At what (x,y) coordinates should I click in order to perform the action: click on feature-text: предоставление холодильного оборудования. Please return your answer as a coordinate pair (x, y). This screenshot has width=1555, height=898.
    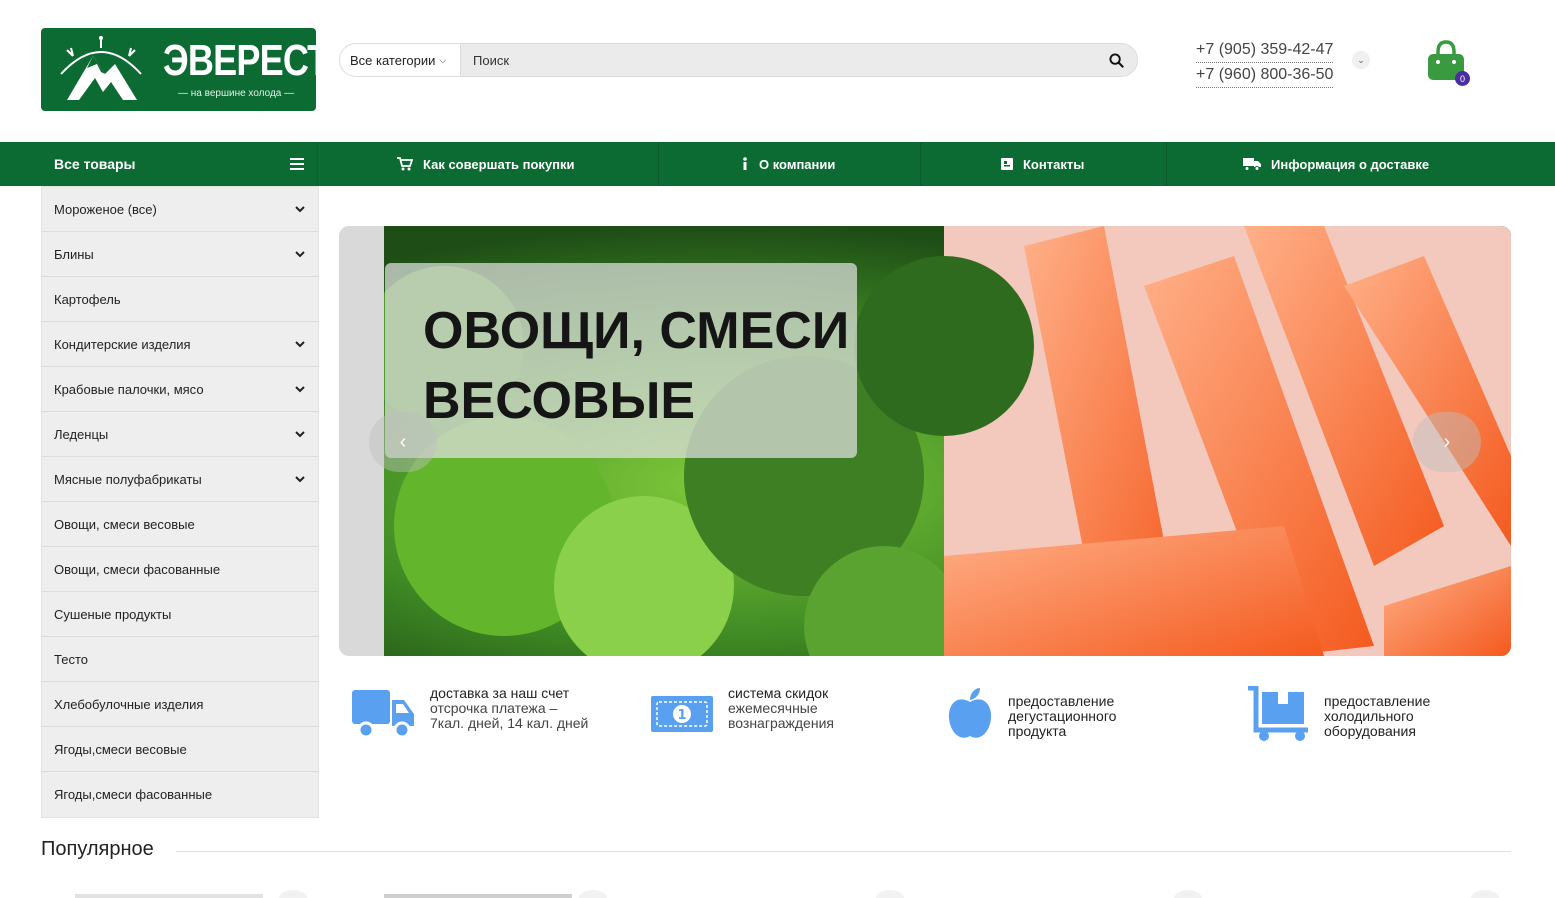
    Looking at the image, I should click on (1377, 712).